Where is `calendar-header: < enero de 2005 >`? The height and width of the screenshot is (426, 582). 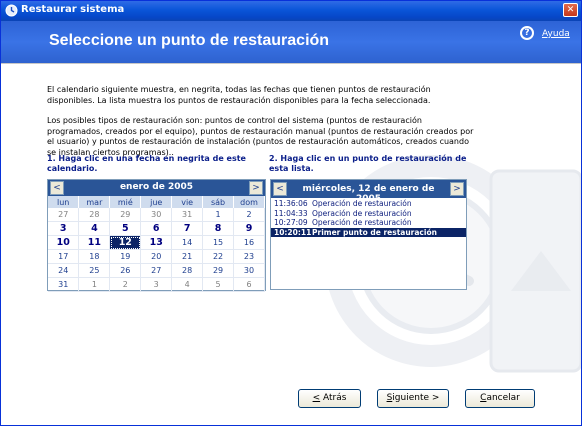 calendar-header: < enero de 2005 > is located at coordinates (156, 188).